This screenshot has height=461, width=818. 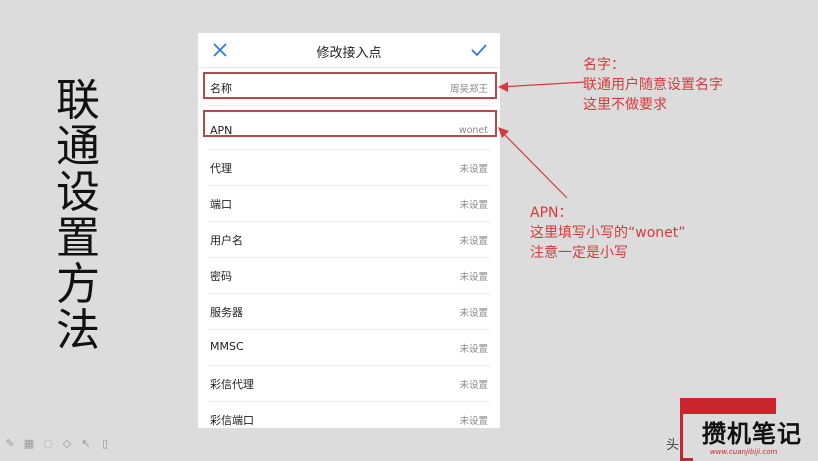 What do you see at coordinates (29, 444) in the screenshot?
I see `grid-icon: ▦` at bounding box center [29, 444].